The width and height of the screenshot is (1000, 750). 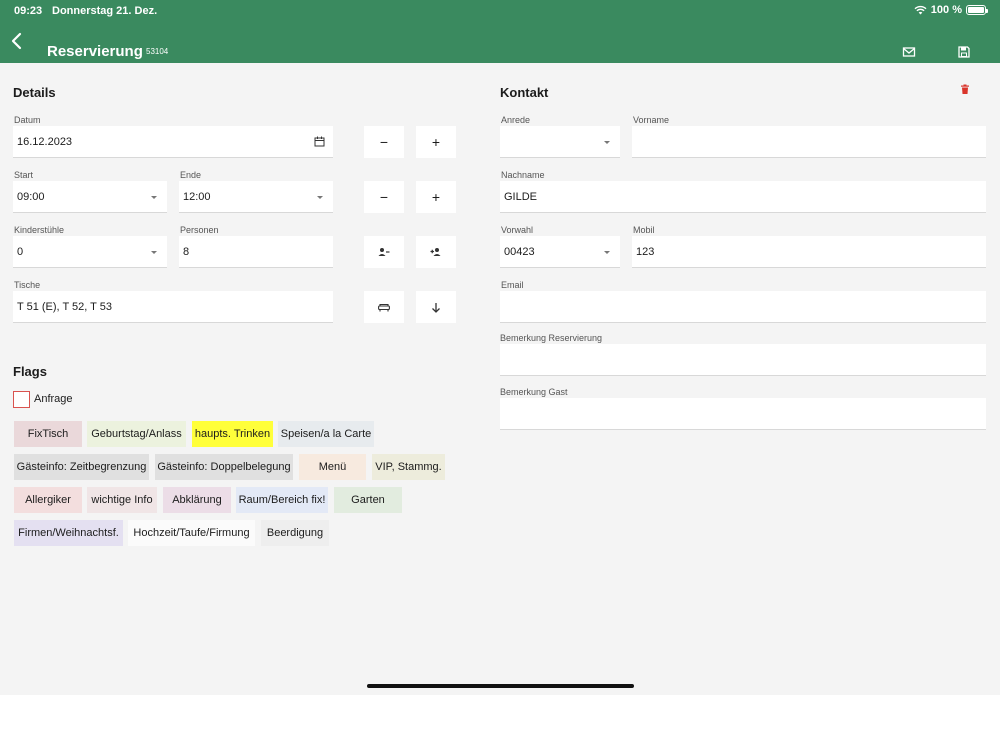 I want to click on datum-value: 16.12.2023, so click(x=45, y=141).